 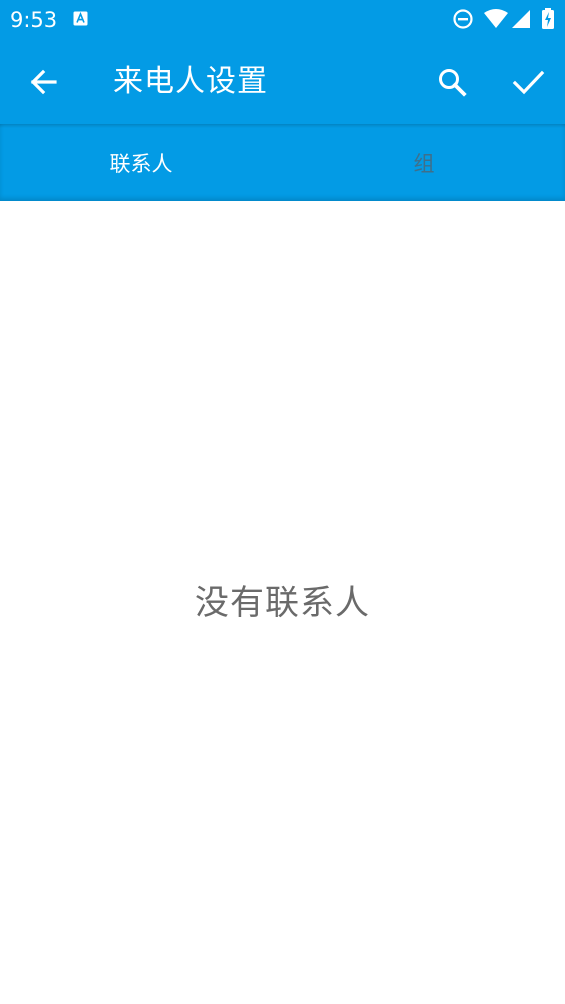 I want to click on tab-groups-label: 组, so click(x=424, y=163).